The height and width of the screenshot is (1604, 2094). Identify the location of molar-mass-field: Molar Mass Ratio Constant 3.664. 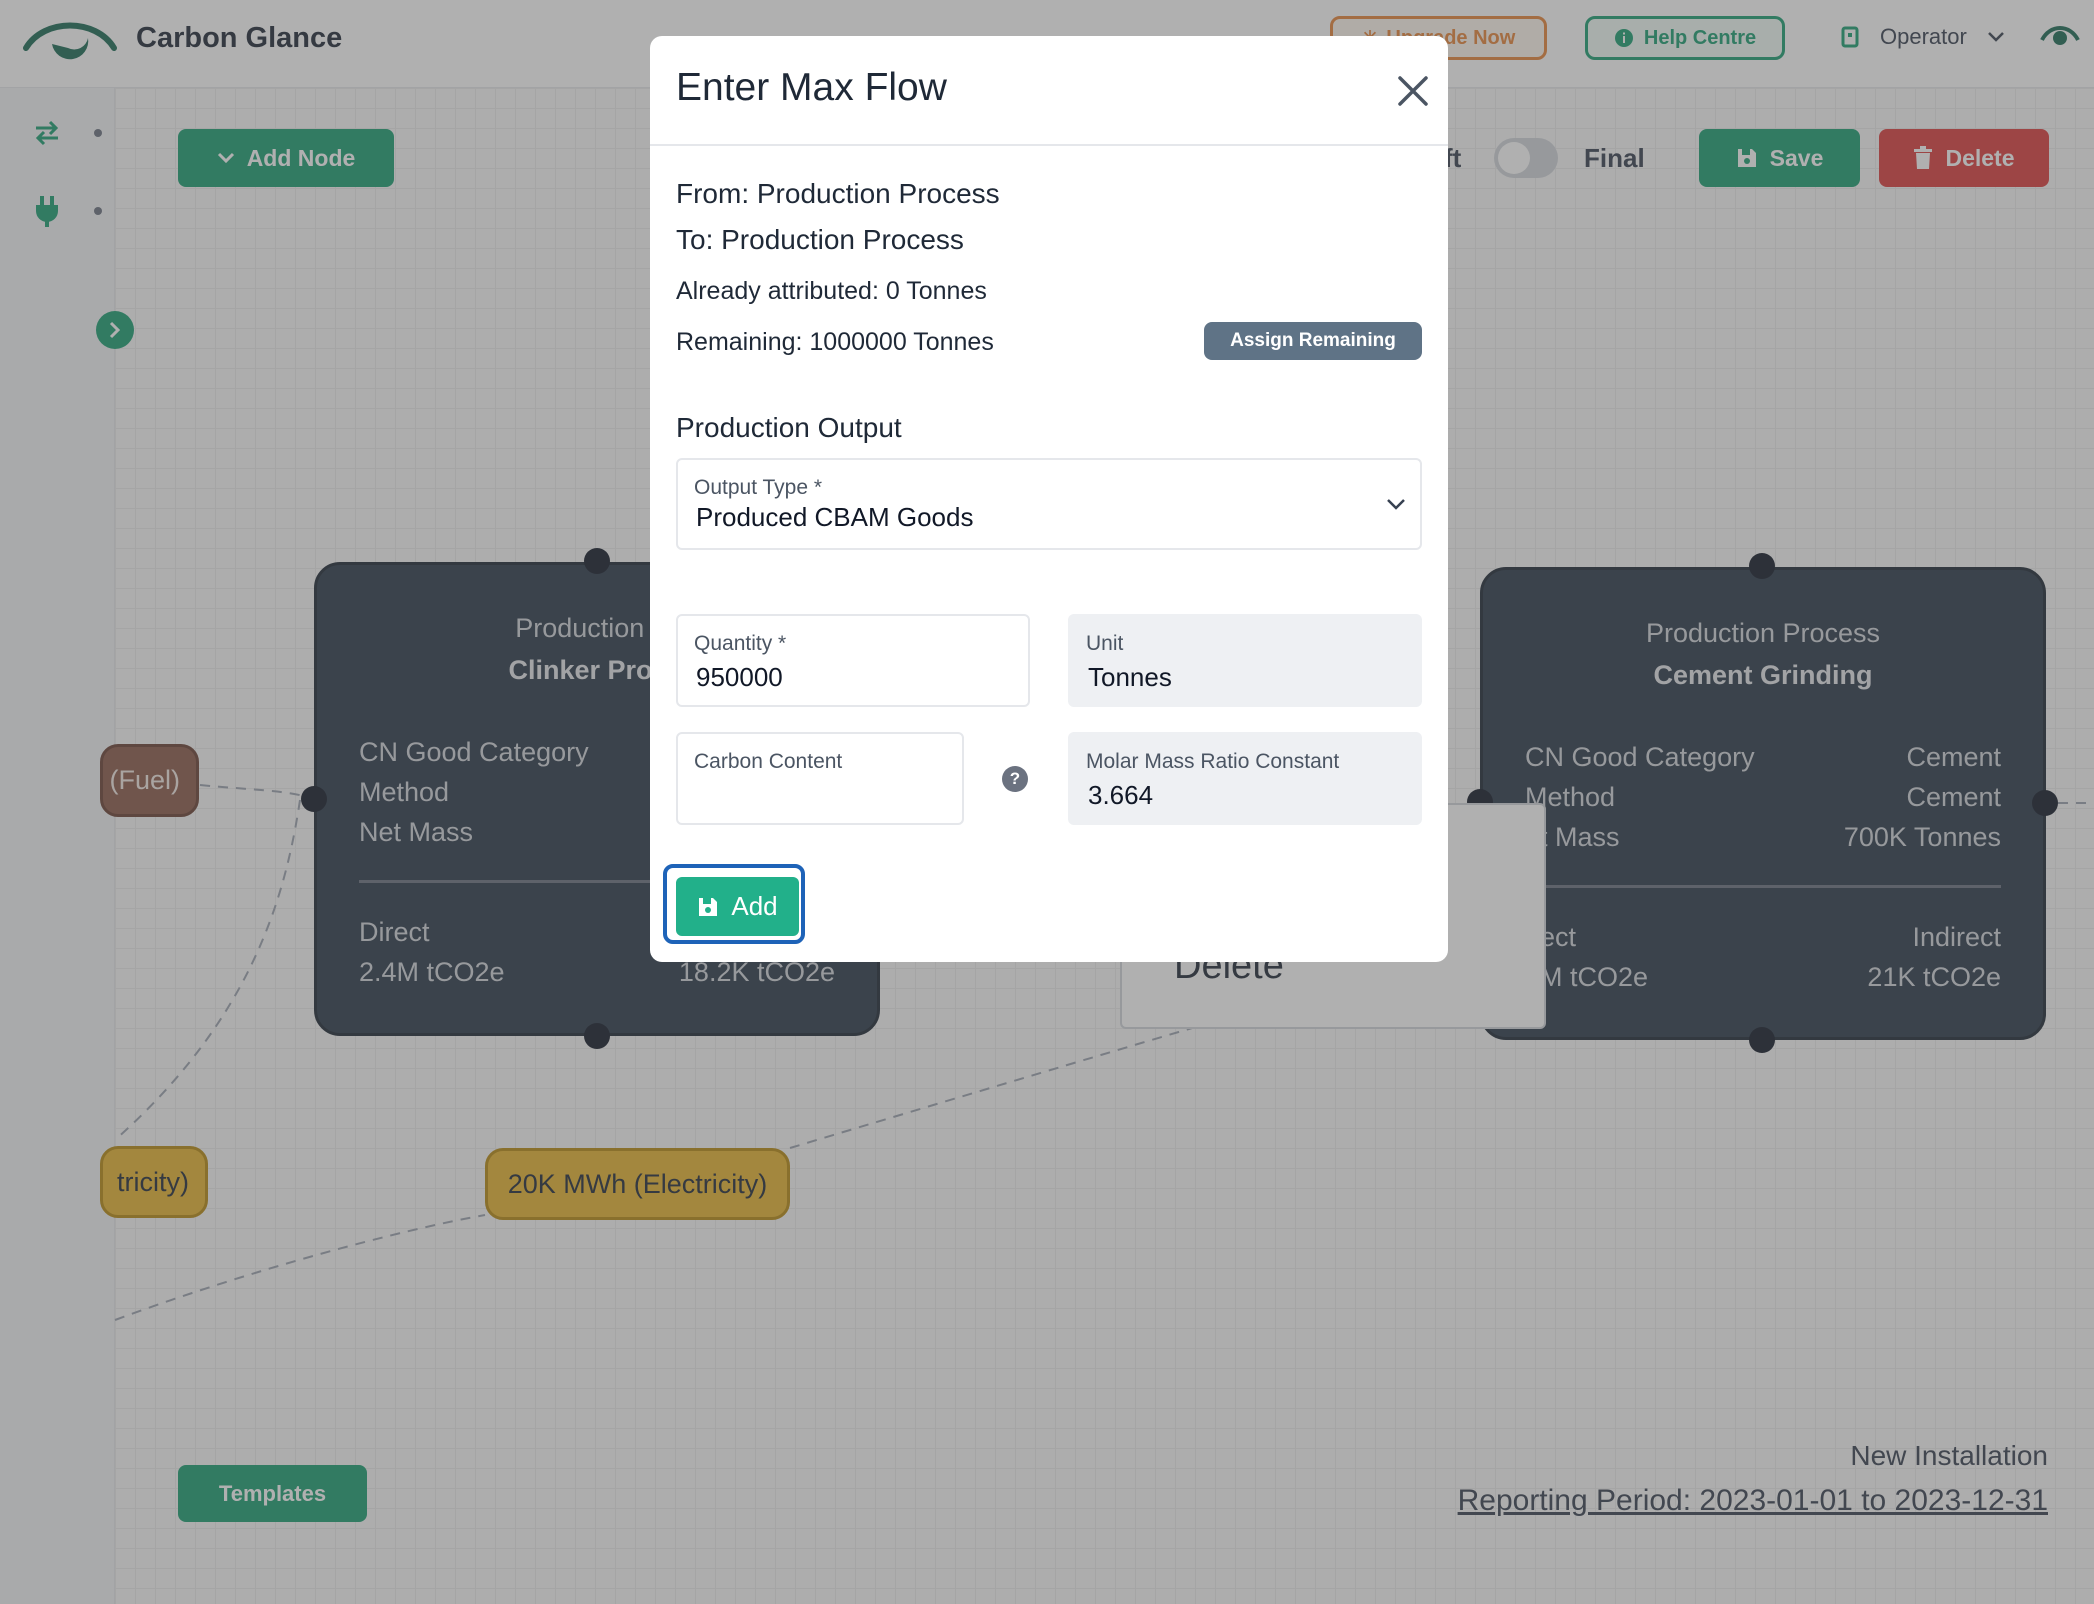
(1245, 778).